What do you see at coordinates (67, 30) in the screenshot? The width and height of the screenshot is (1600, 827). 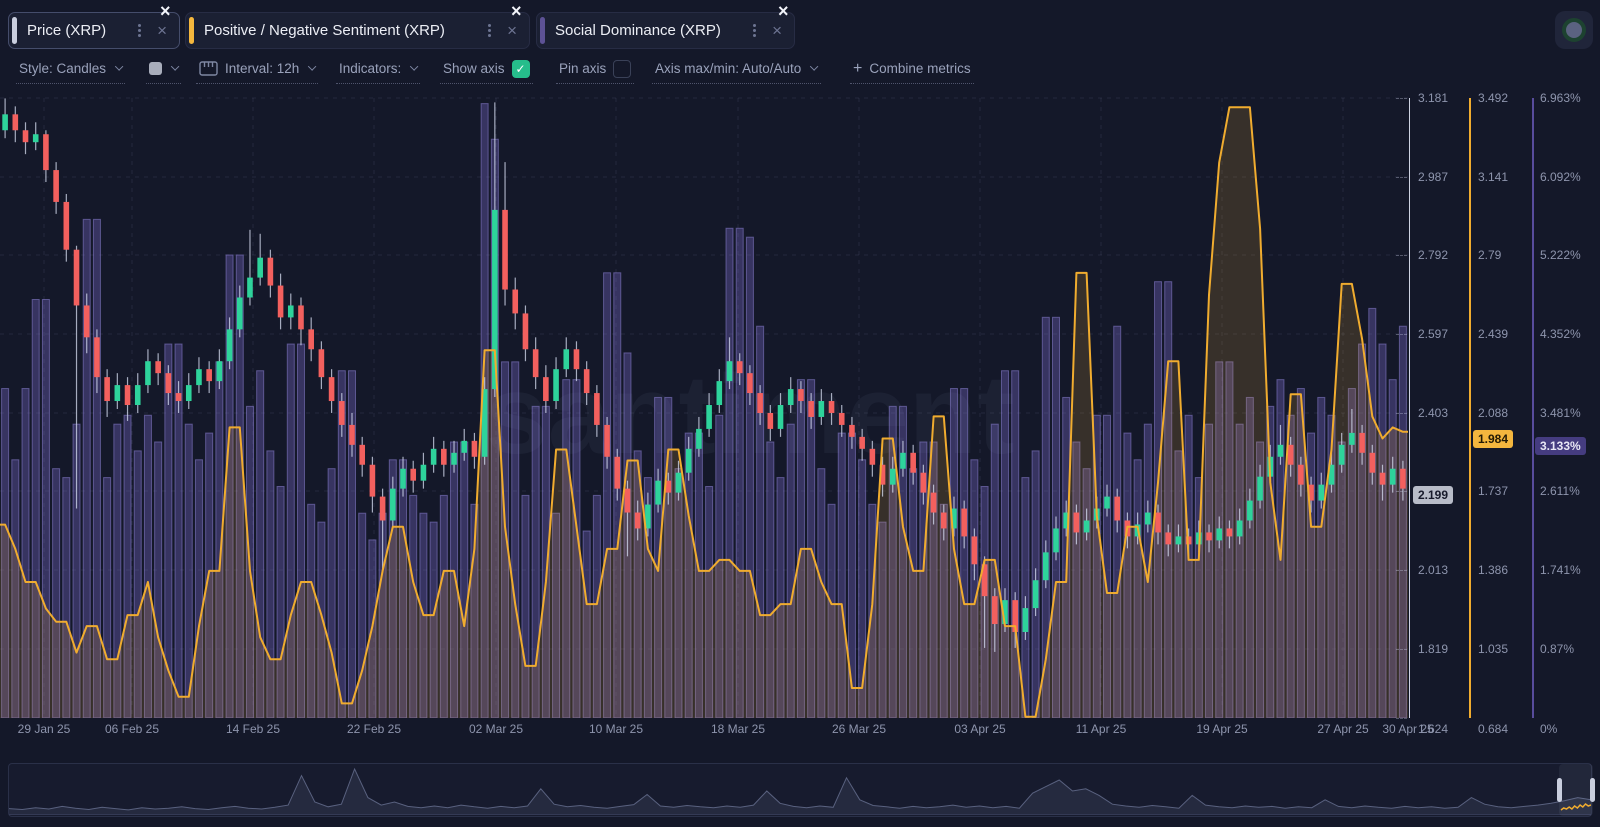 I see `metric-tab-label: Price (XRP)` at bounding box center [67, 30].